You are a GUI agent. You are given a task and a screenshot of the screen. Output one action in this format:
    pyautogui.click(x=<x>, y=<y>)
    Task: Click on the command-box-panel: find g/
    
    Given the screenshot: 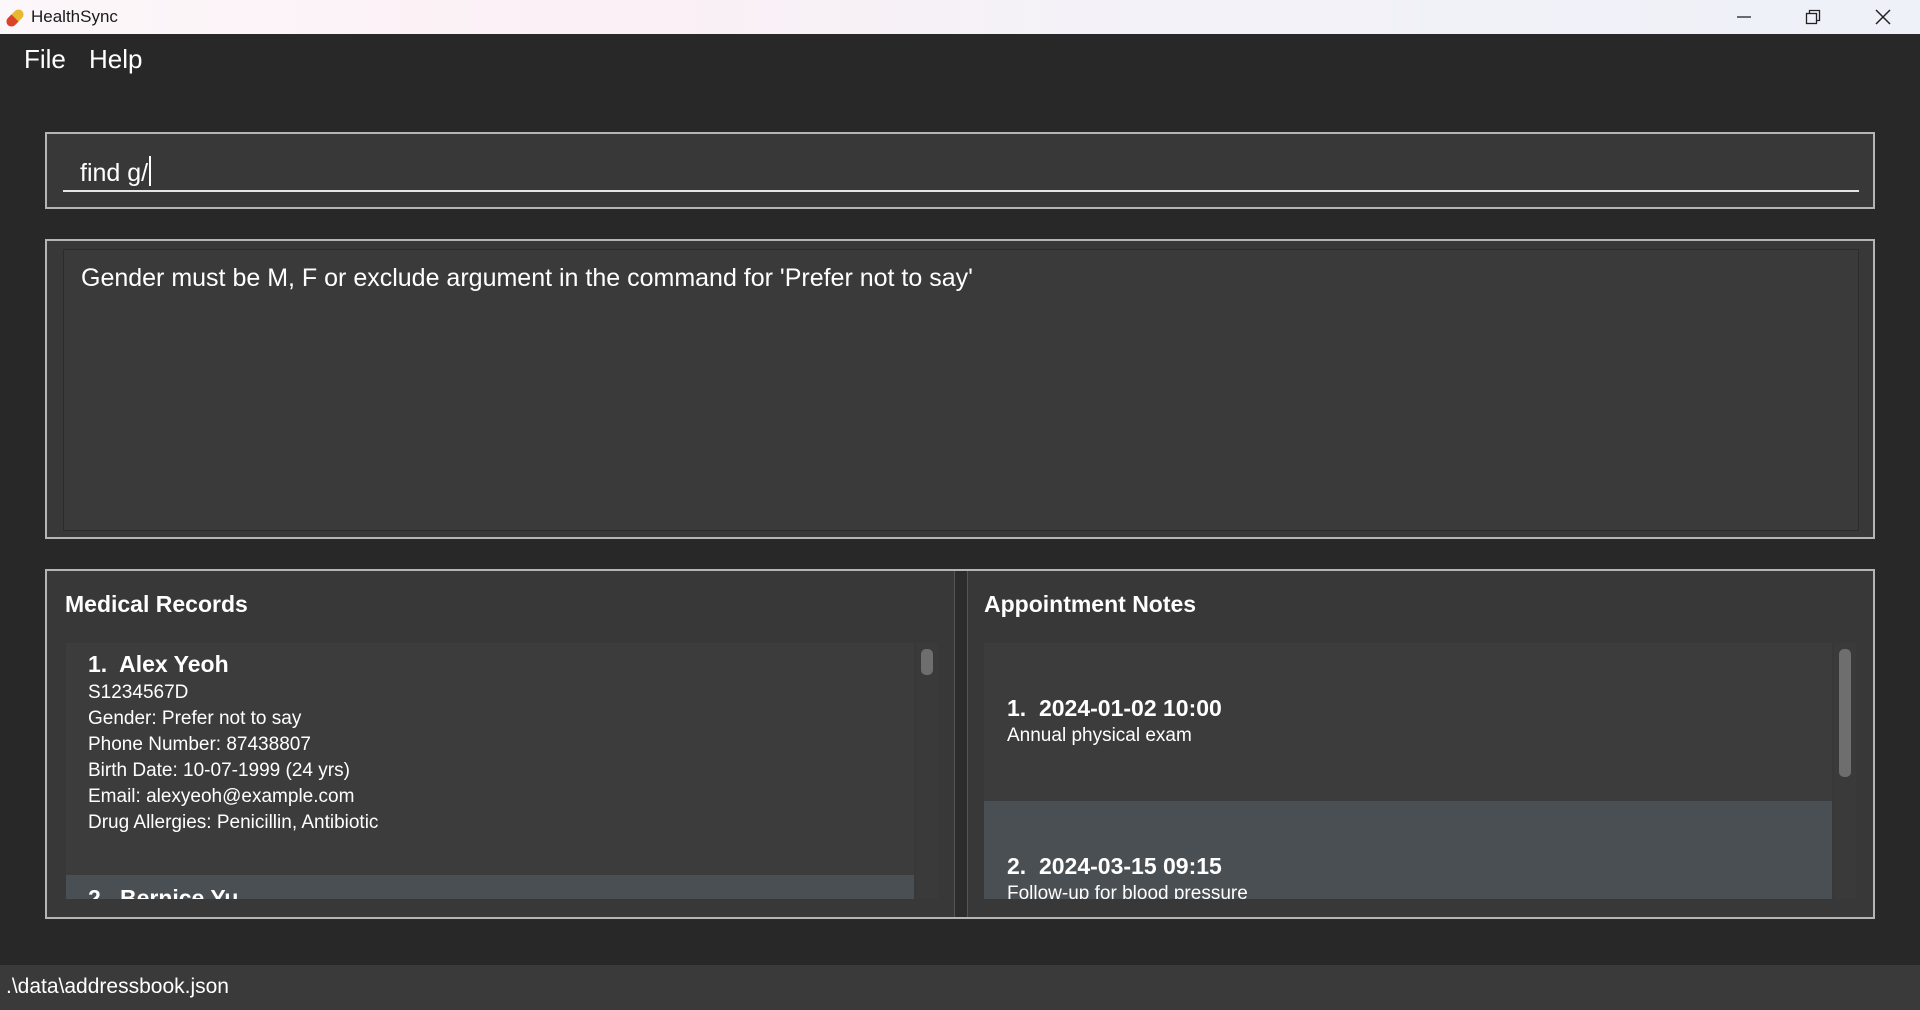 What is the action you would take?
    pyautogui.click(x=960, y=170)
    